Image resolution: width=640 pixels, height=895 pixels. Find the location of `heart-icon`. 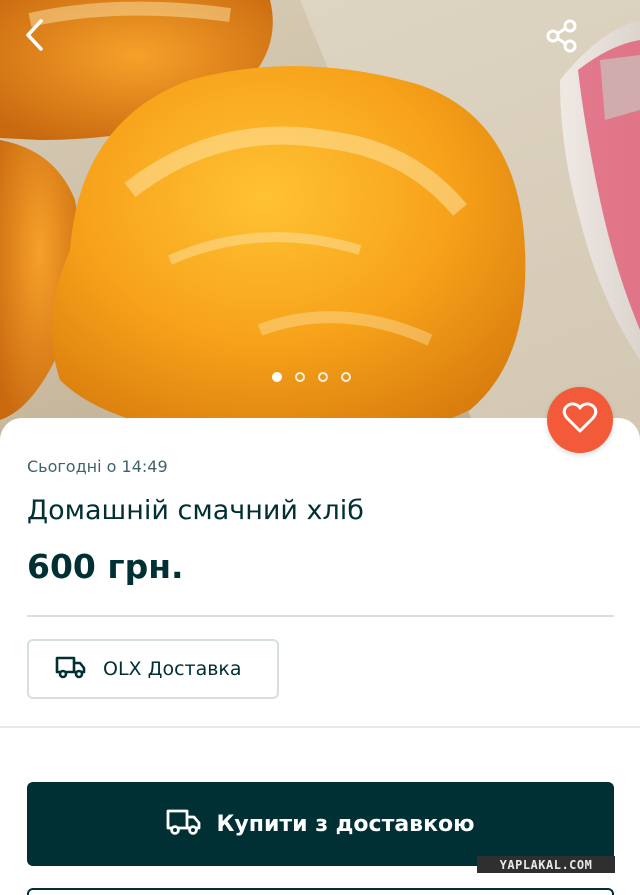

heart-icon is located at coordinates (580, 420).